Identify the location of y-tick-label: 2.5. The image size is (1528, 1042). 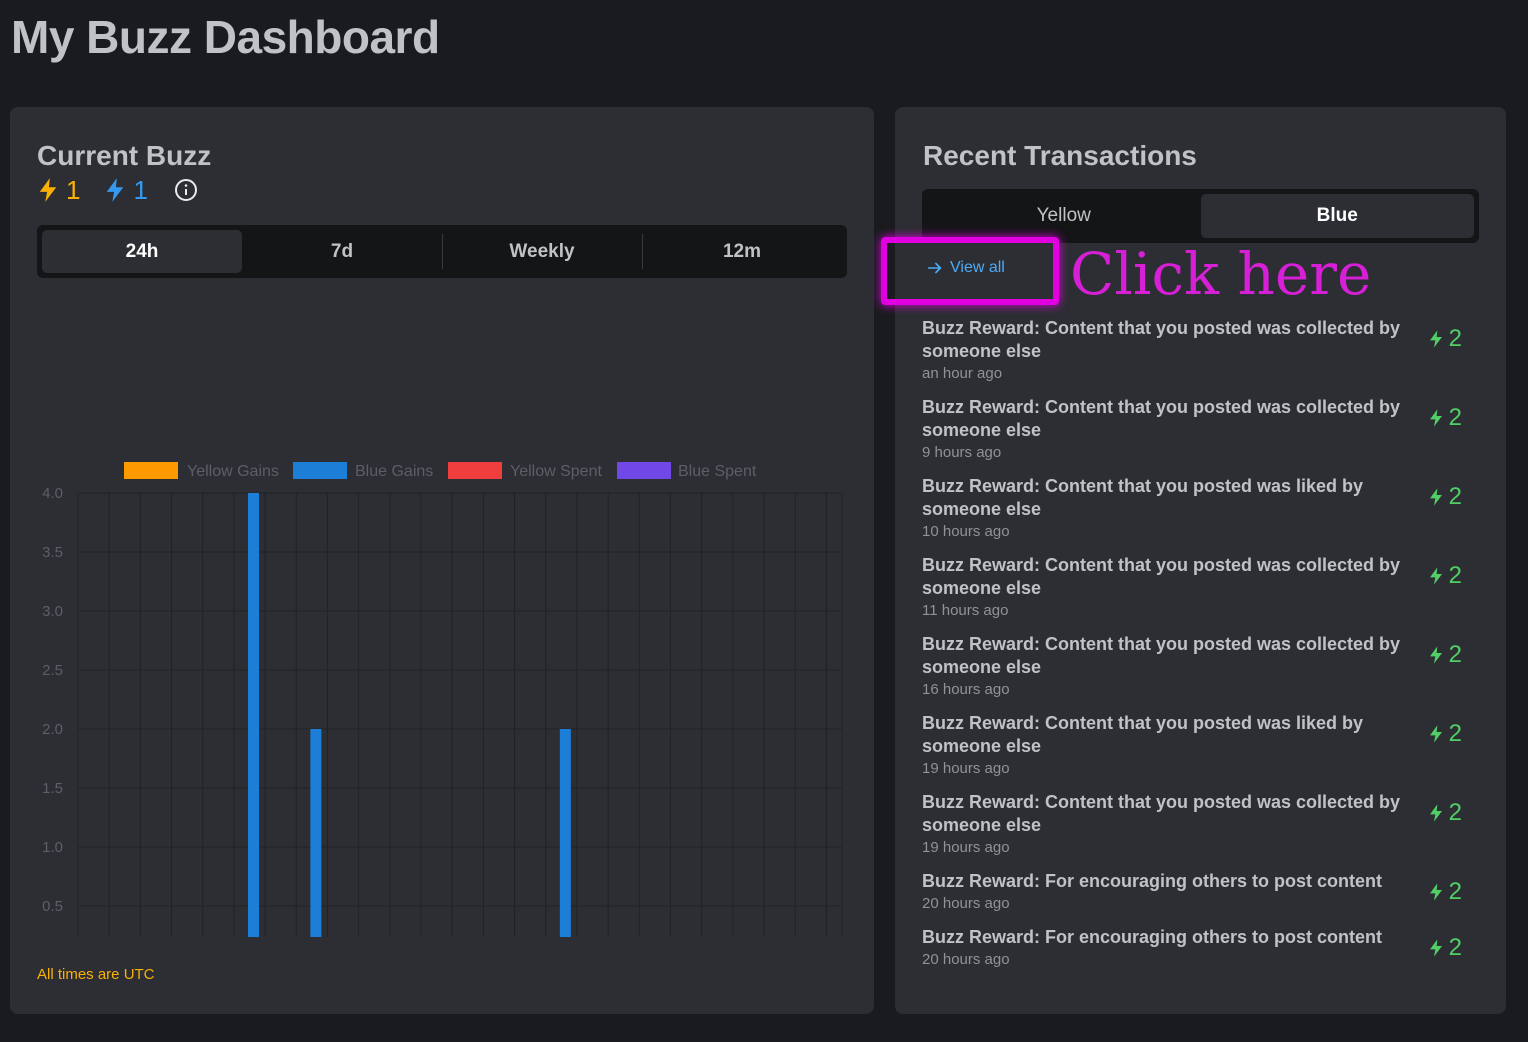
(52, 670).